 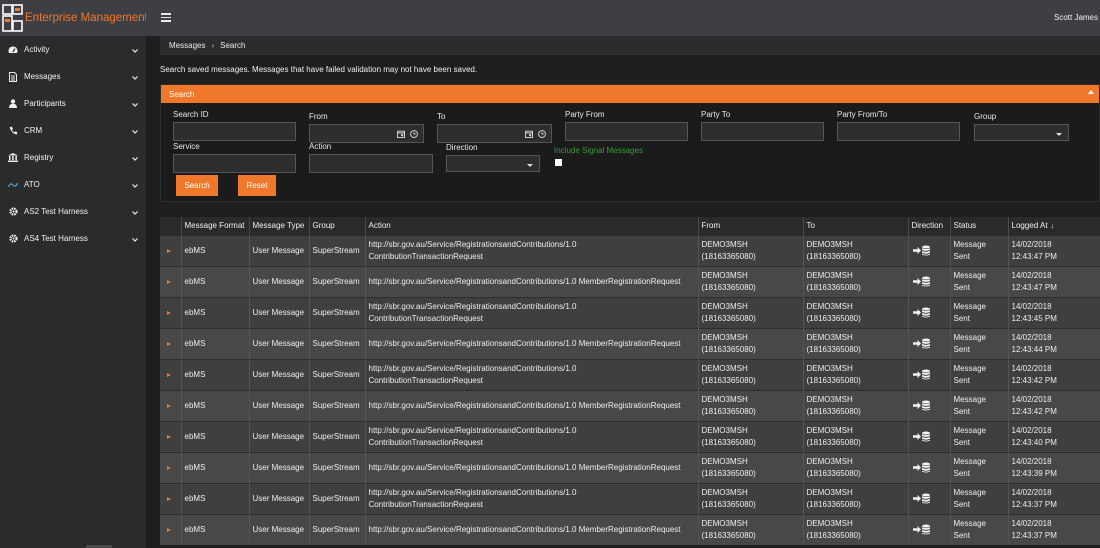 I want to click on action-line: ContributionTransactionRequest, so click(x=425, y=256).